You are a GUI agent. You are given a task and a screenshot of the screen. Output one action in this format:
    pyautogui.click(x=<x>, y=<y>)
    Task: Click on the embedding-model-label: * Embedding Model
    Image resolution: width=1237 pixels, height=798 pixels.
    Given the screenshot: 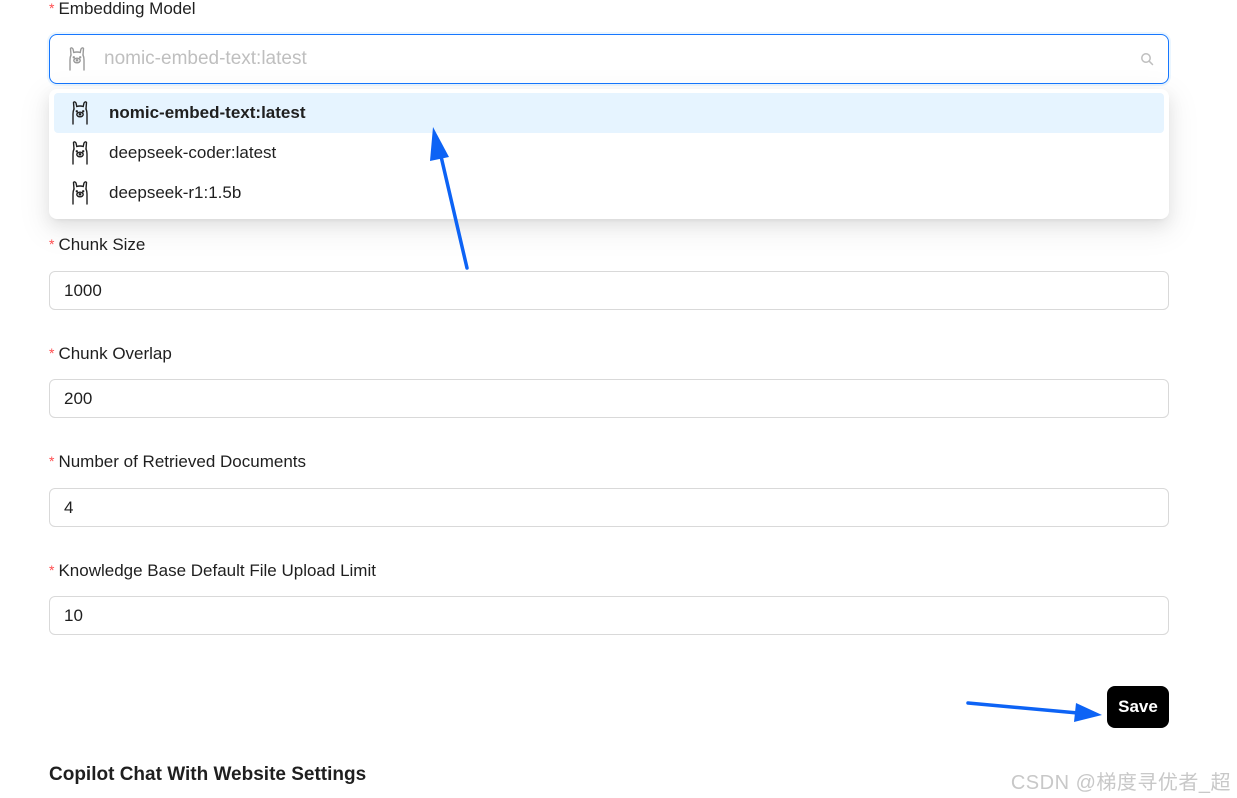 What is the action you would take?
    pyautogui.click(x=122, y=9)
    